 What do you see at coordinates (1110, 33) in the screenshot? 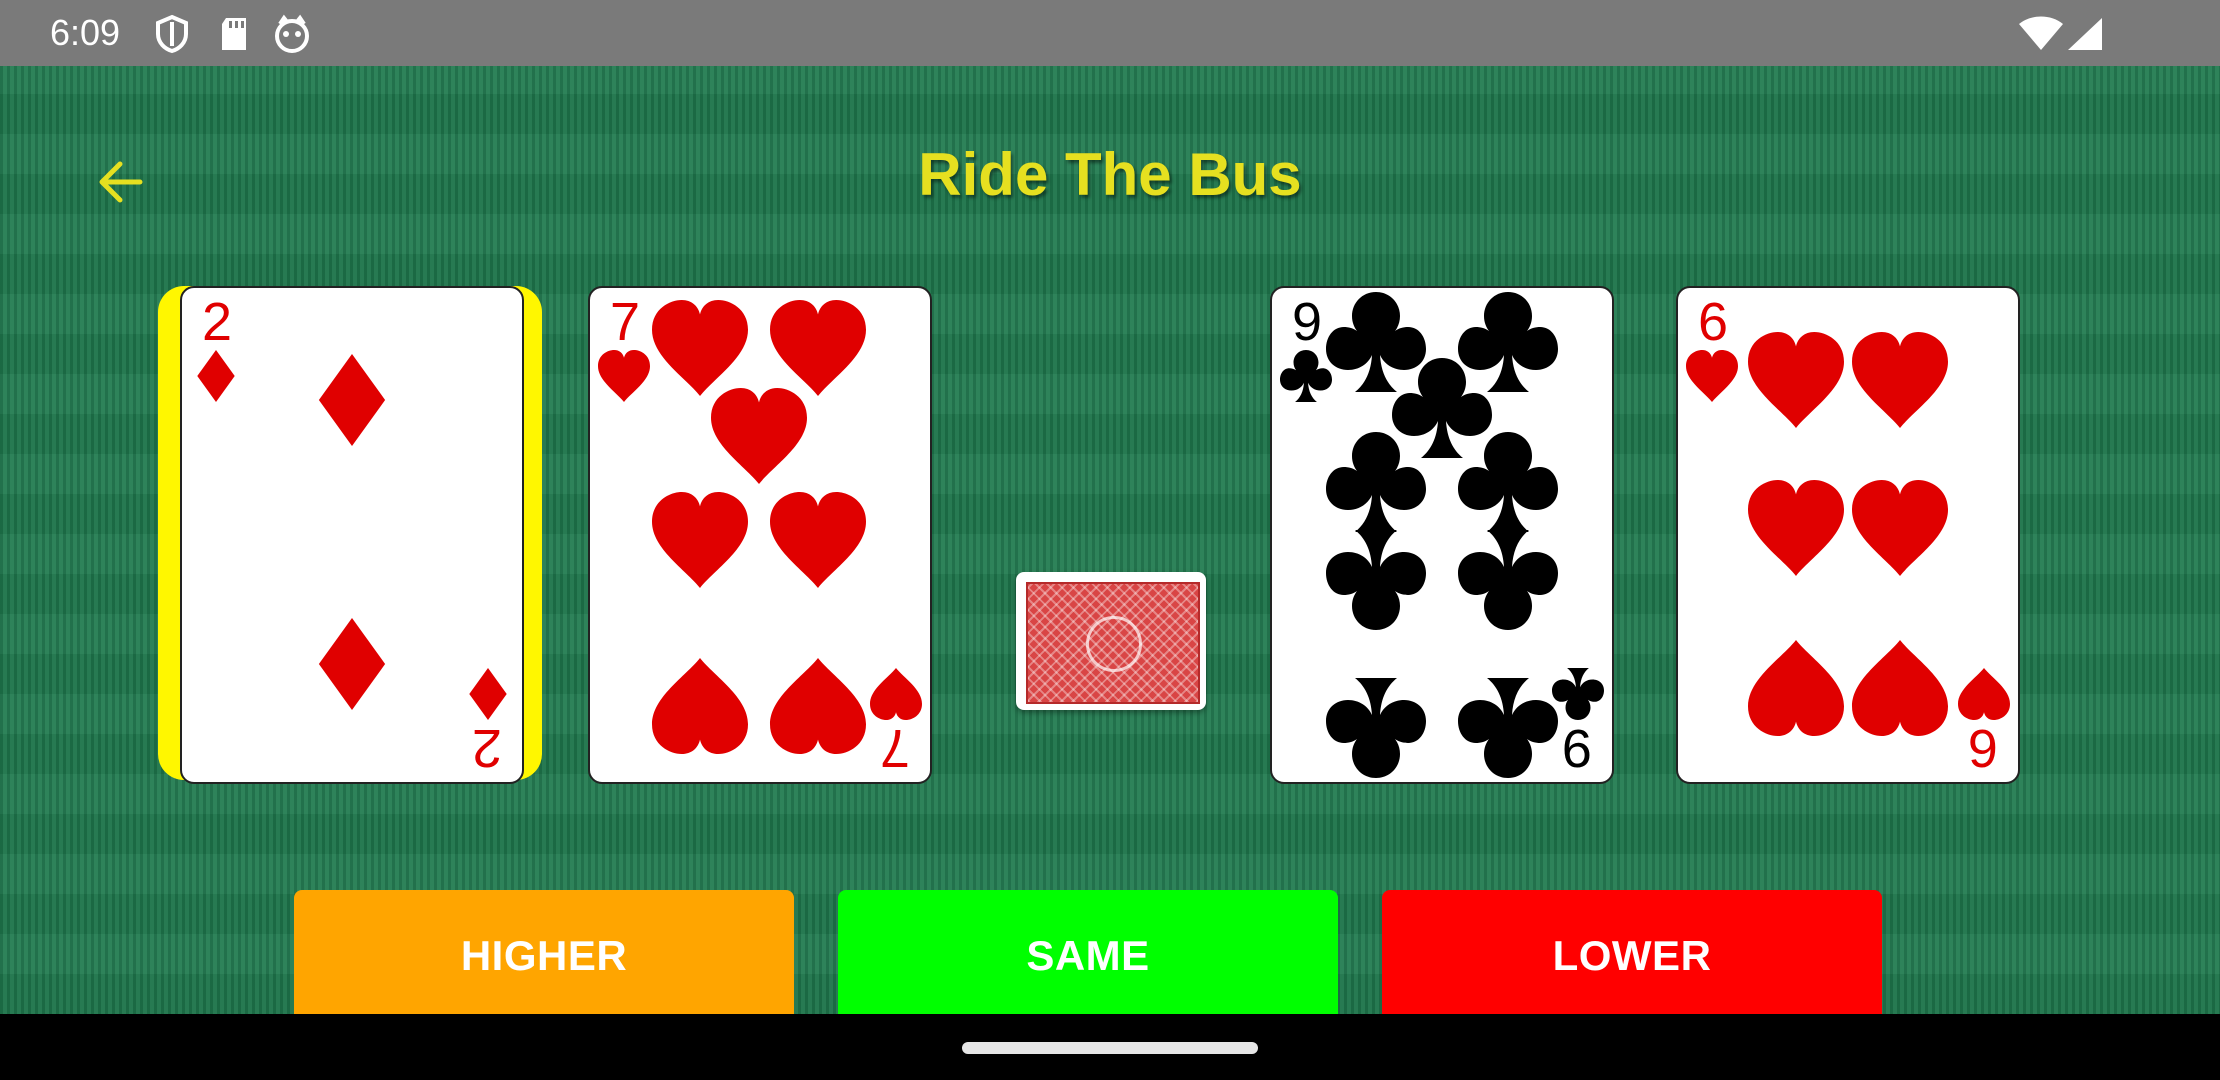
I see `status-bar: 6:09` at bounding box center [1110, 33].